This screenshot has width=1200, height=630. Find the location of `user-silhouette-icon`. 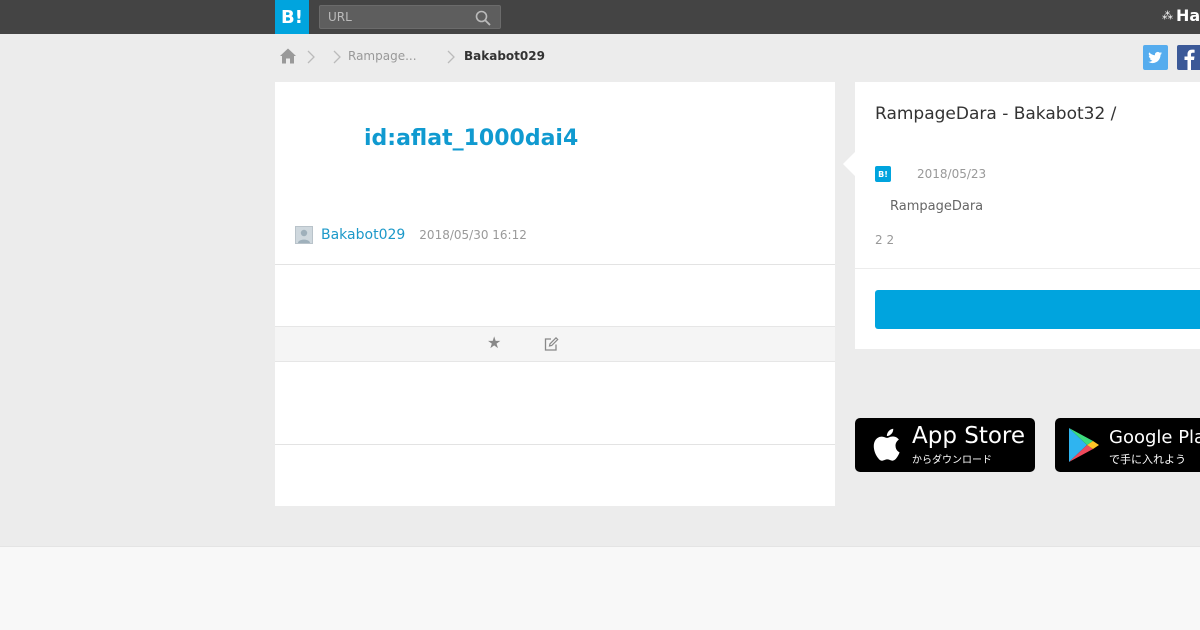

user-silhouette-icon is located at coordinates (304, 236).